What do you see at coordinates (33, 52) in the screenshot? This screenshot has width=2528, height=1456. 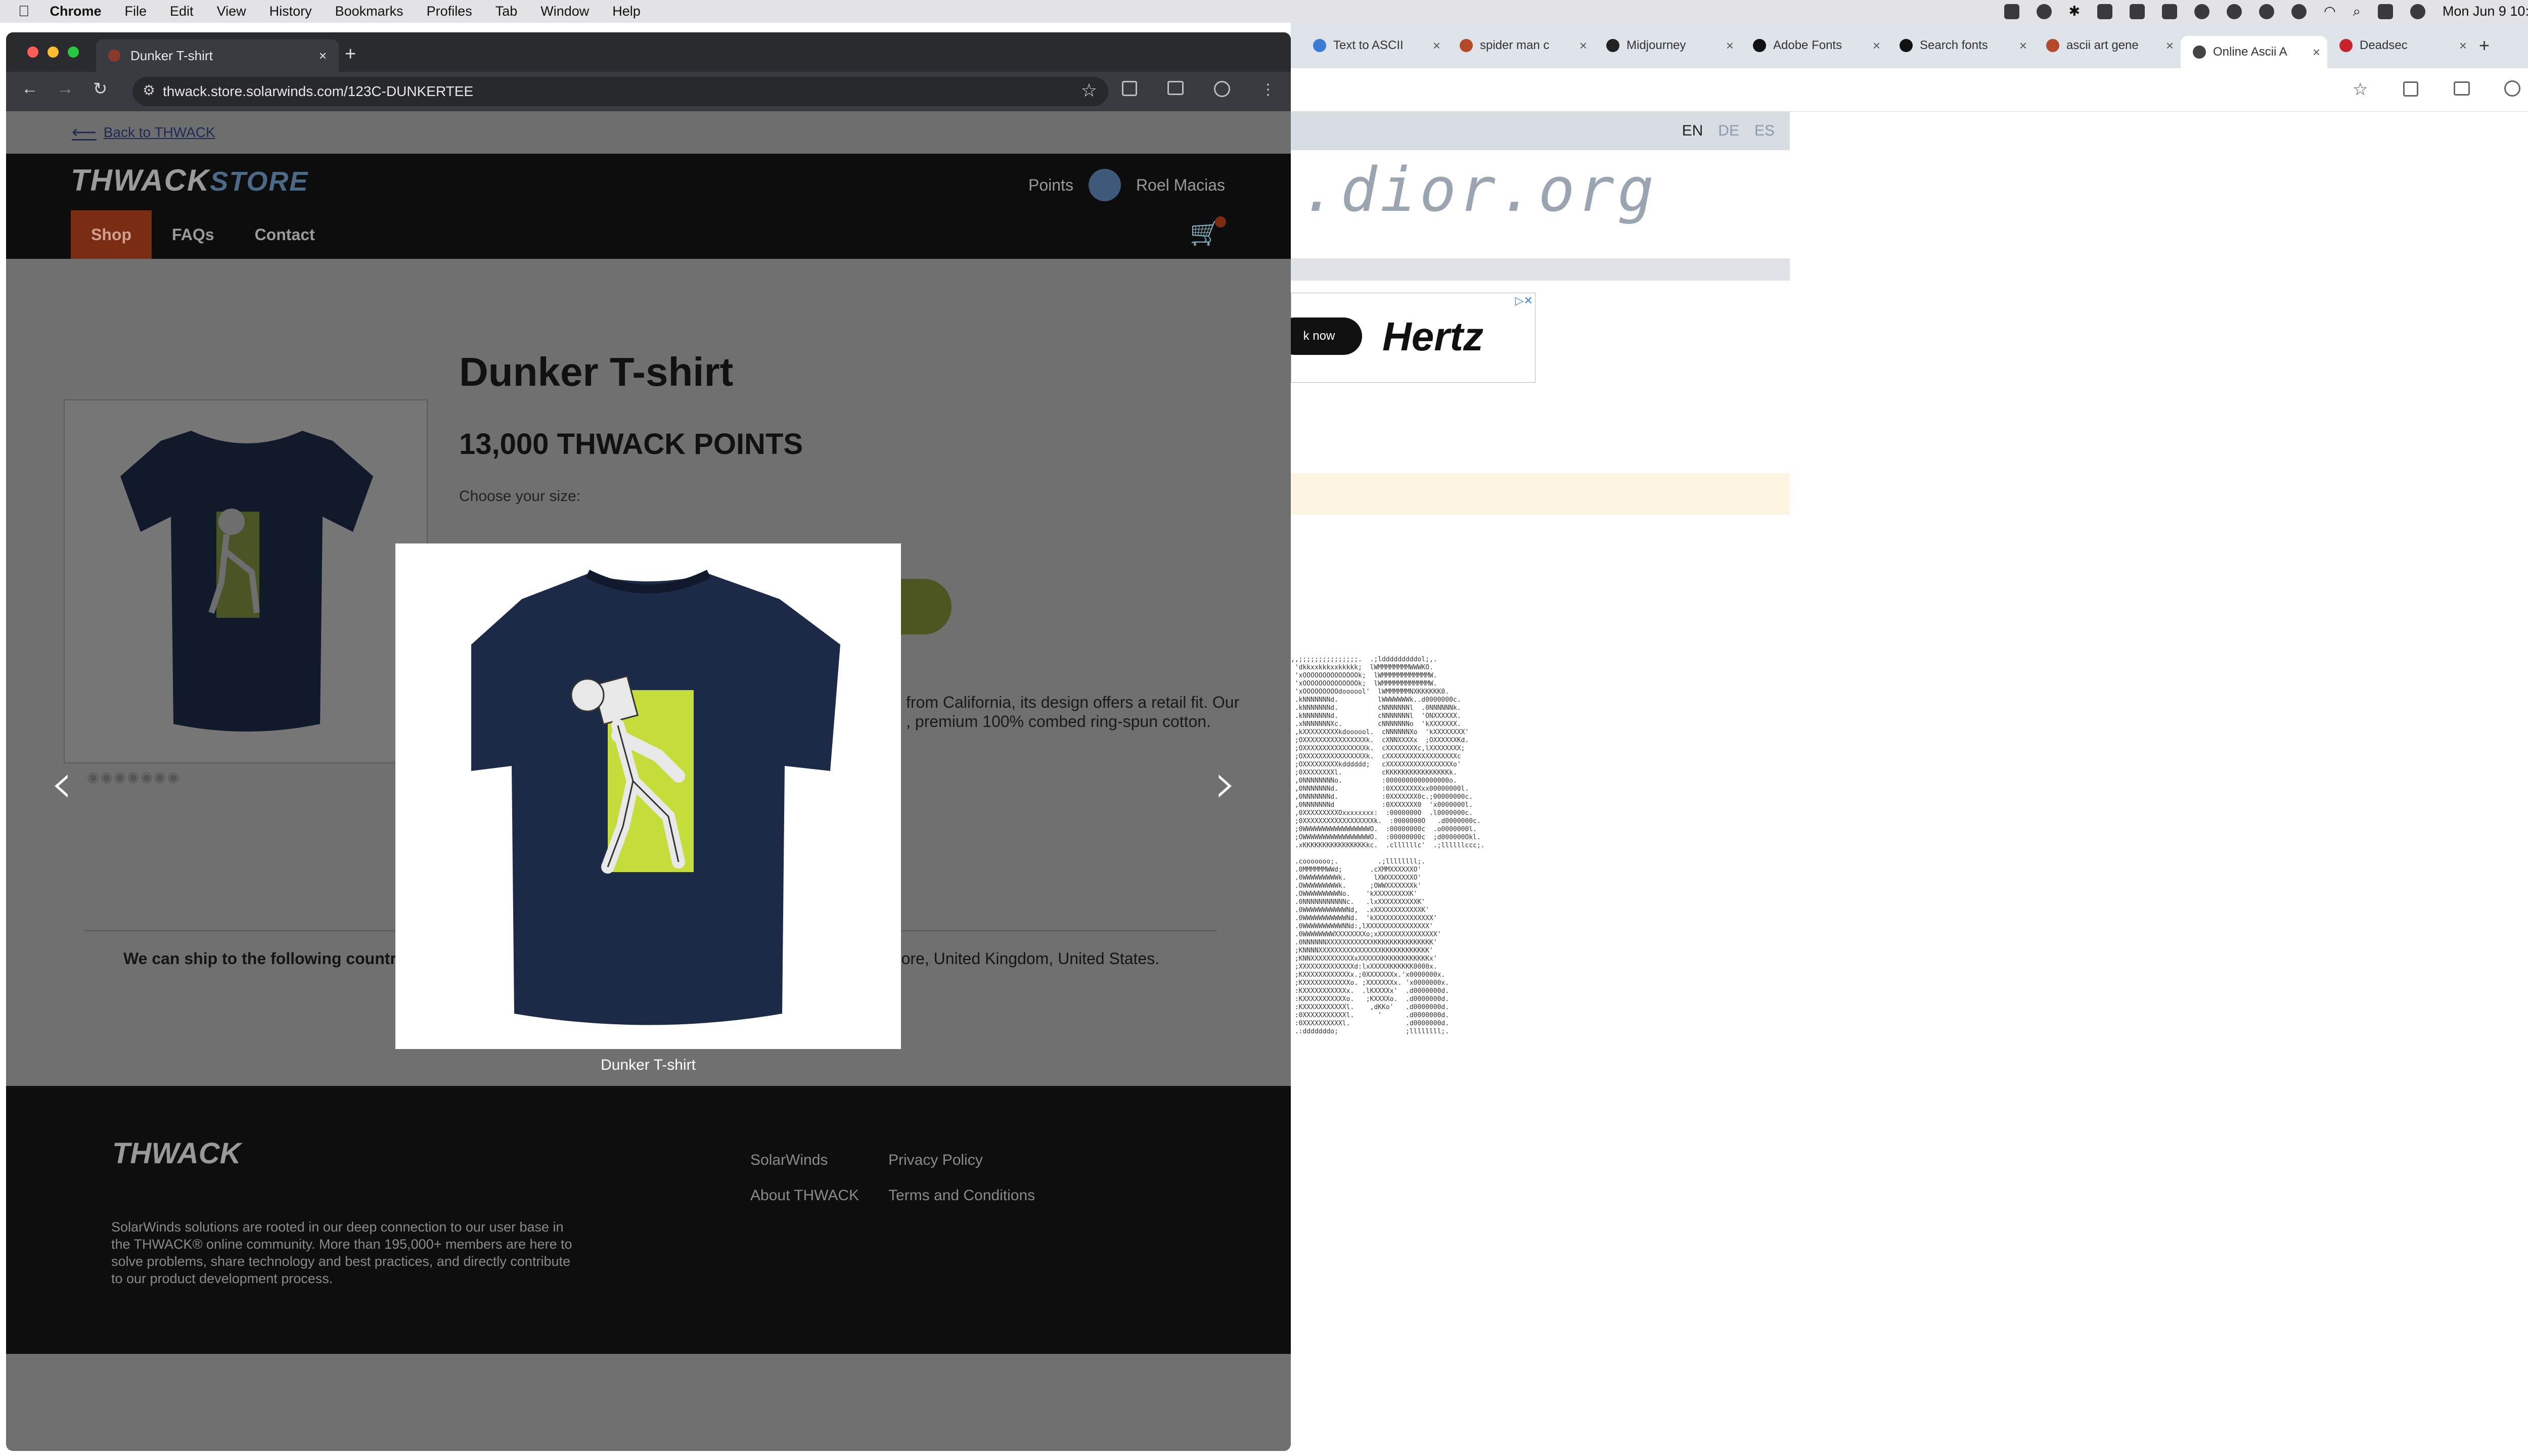 I see `close-window-button` at bounding box center [33, 52].